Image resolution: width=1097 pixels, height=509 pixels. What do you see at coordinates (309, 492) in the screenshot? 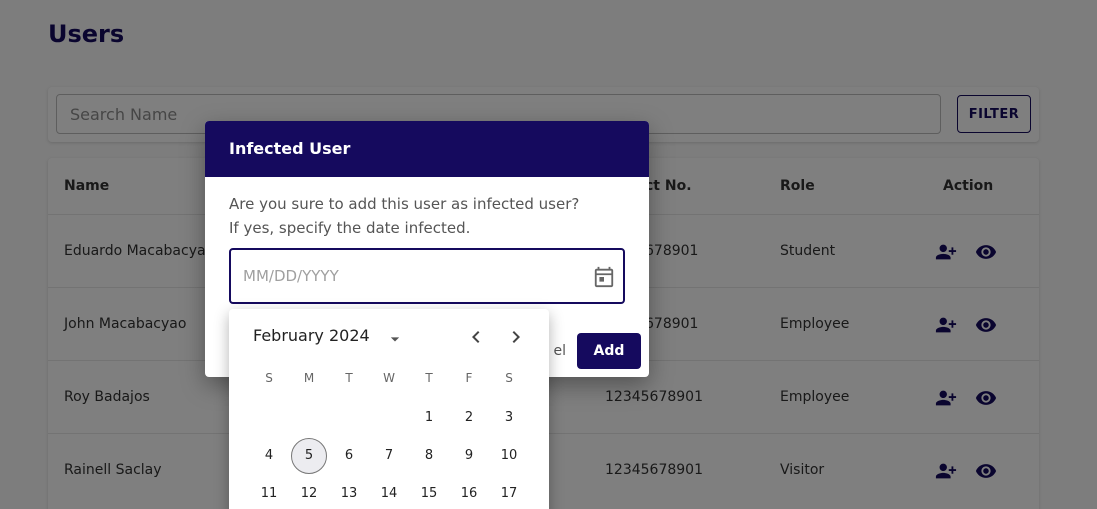
I see `calendar-day: 12` at bounding box center [309, 492].